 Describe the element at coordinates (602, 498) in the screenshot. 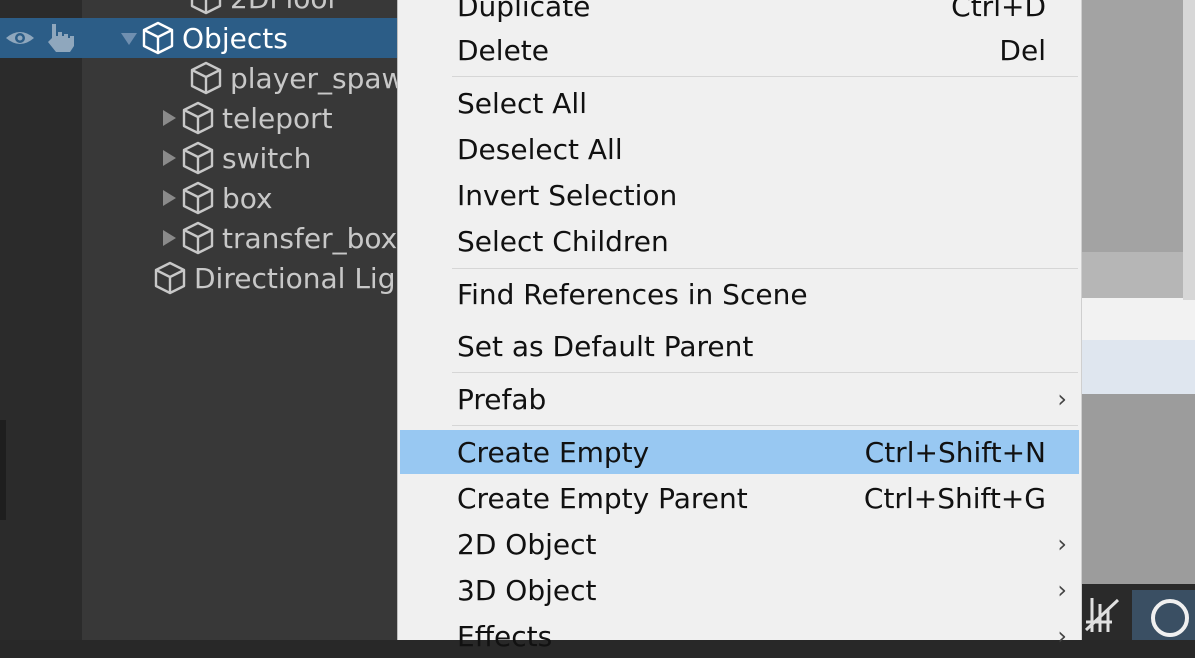

I see `menu-item-label: Create Empty Parent` at that location.